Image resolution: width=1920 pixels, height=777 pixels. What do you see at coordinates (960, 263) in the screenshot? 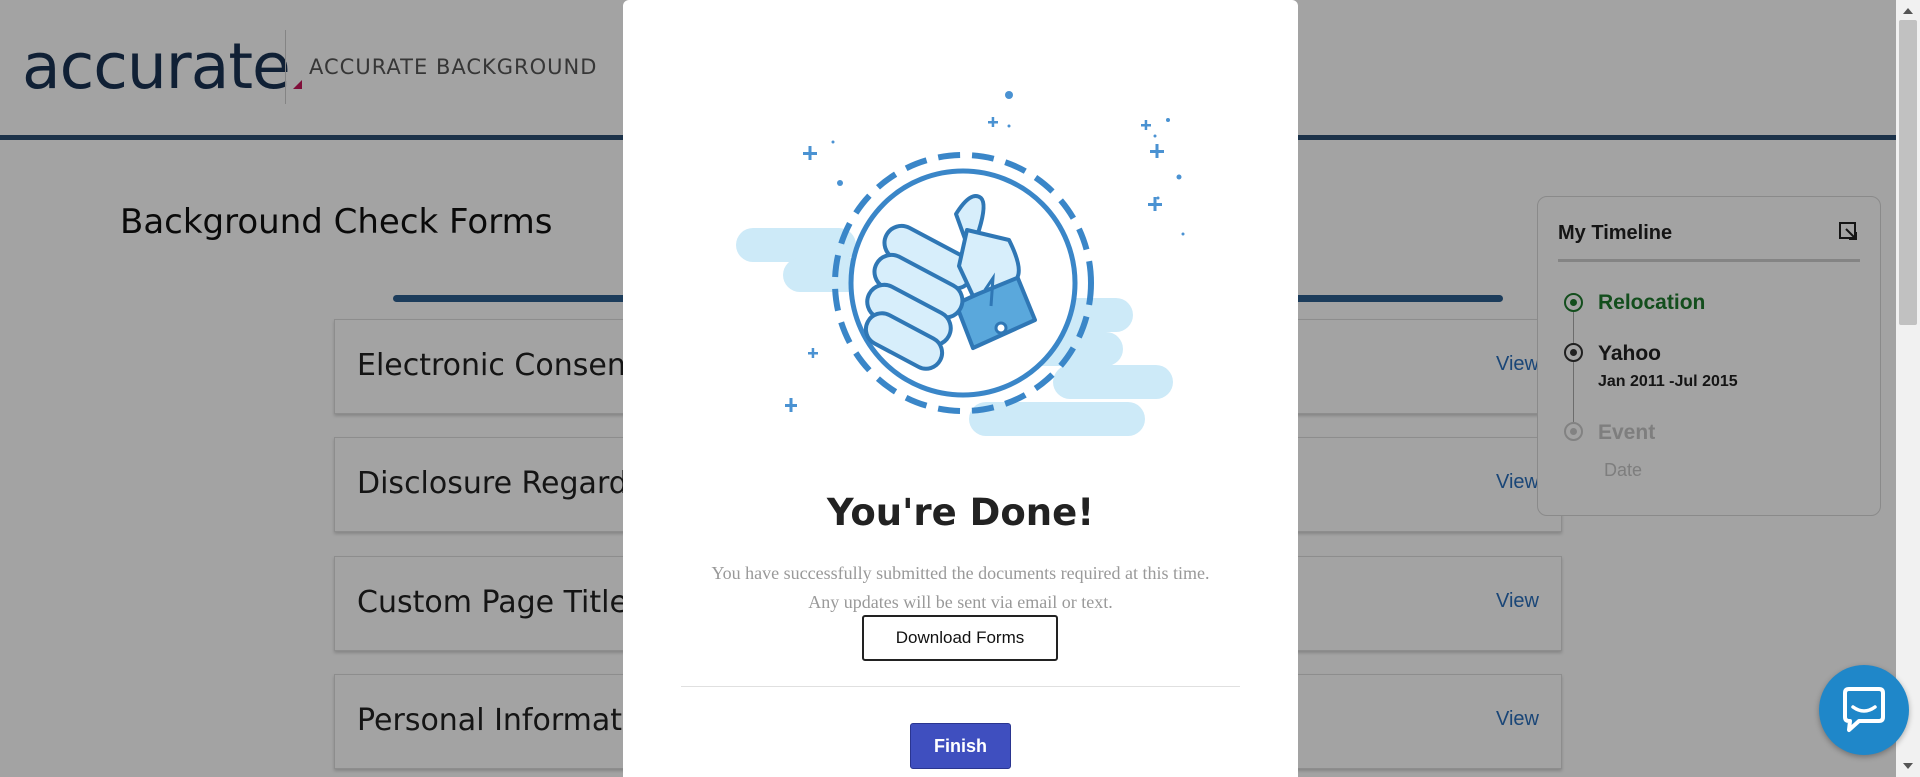
I see `thumbs-up-icon` at bounding box center [960, 263].